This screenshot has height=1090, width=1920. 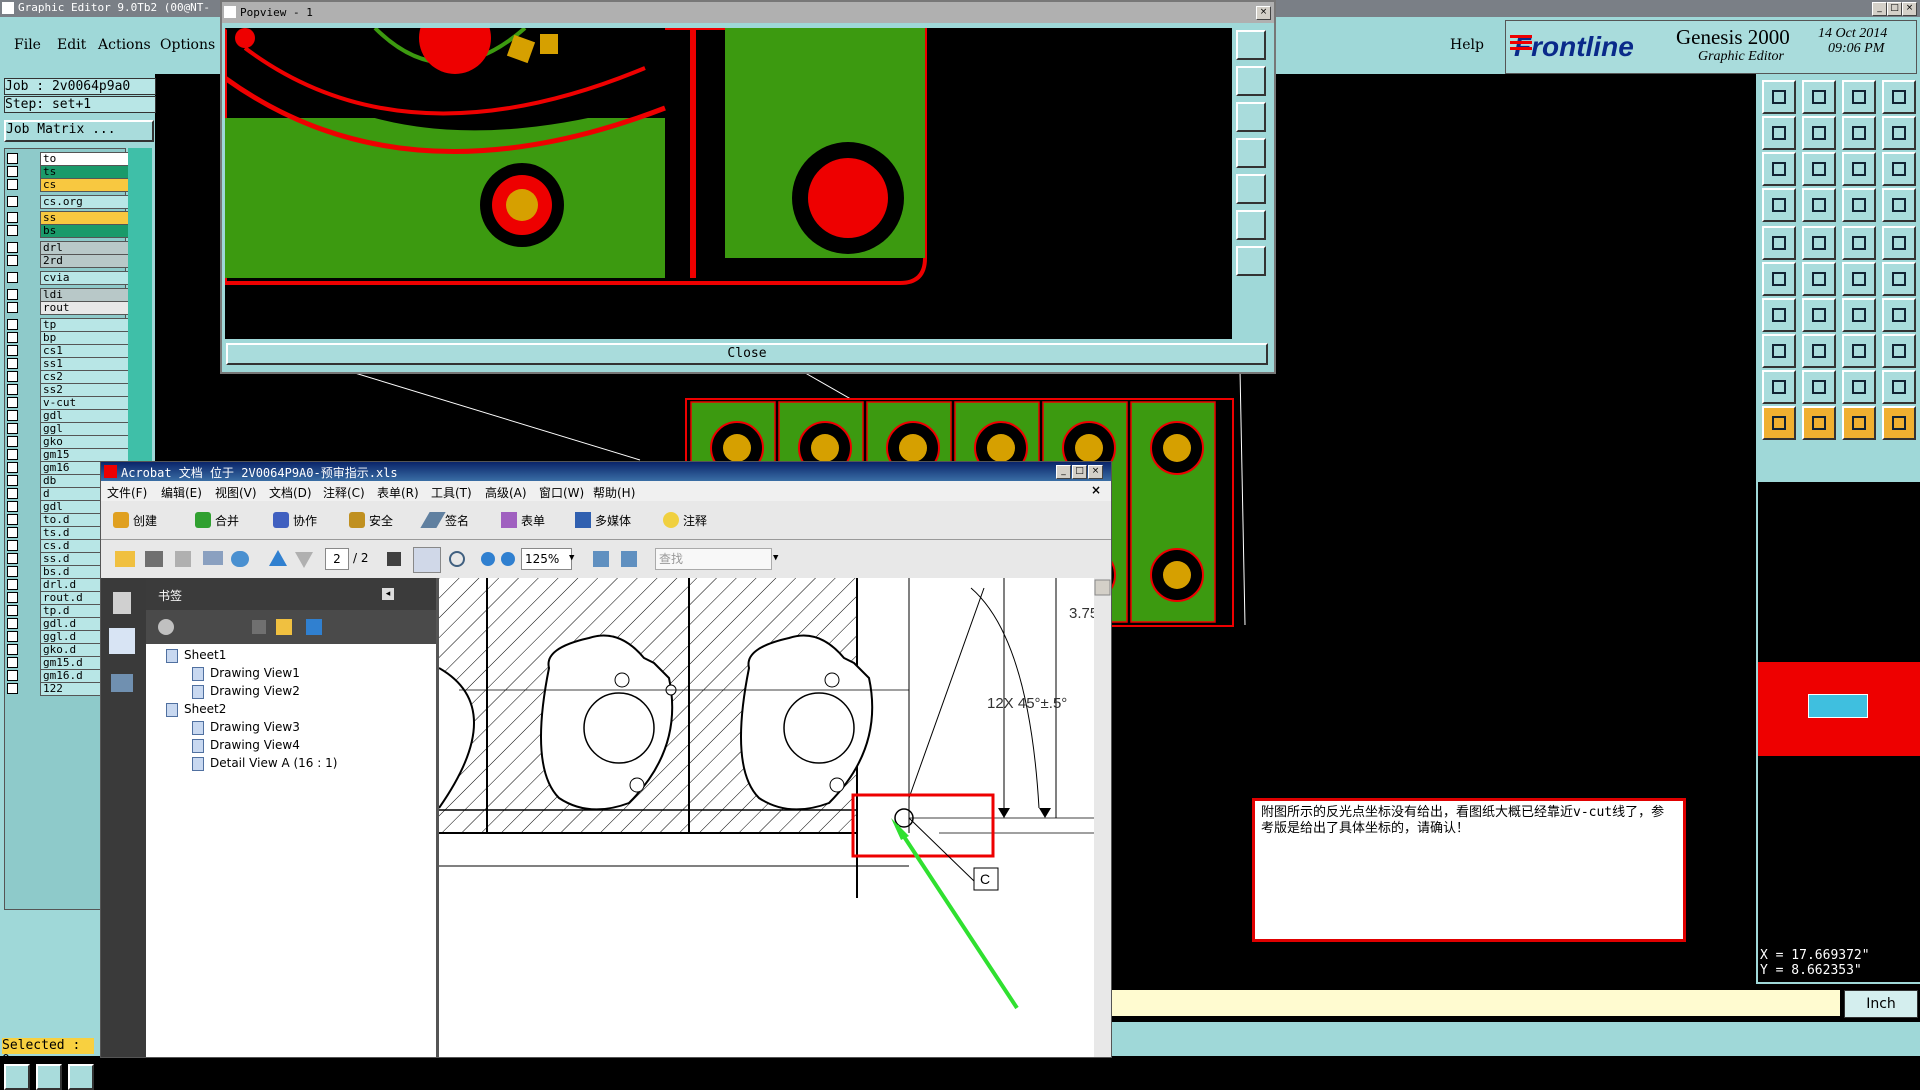 I want to click on email-icon, so click(x=213, y=558).